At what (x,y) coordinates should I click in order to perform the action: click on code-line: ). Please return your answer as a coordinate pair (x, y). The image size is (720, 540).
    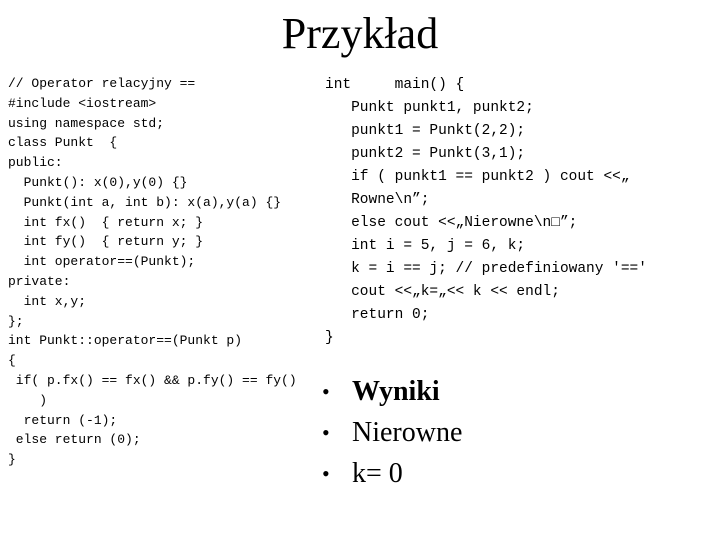
    Looking at the image, I should click on (28, 400).